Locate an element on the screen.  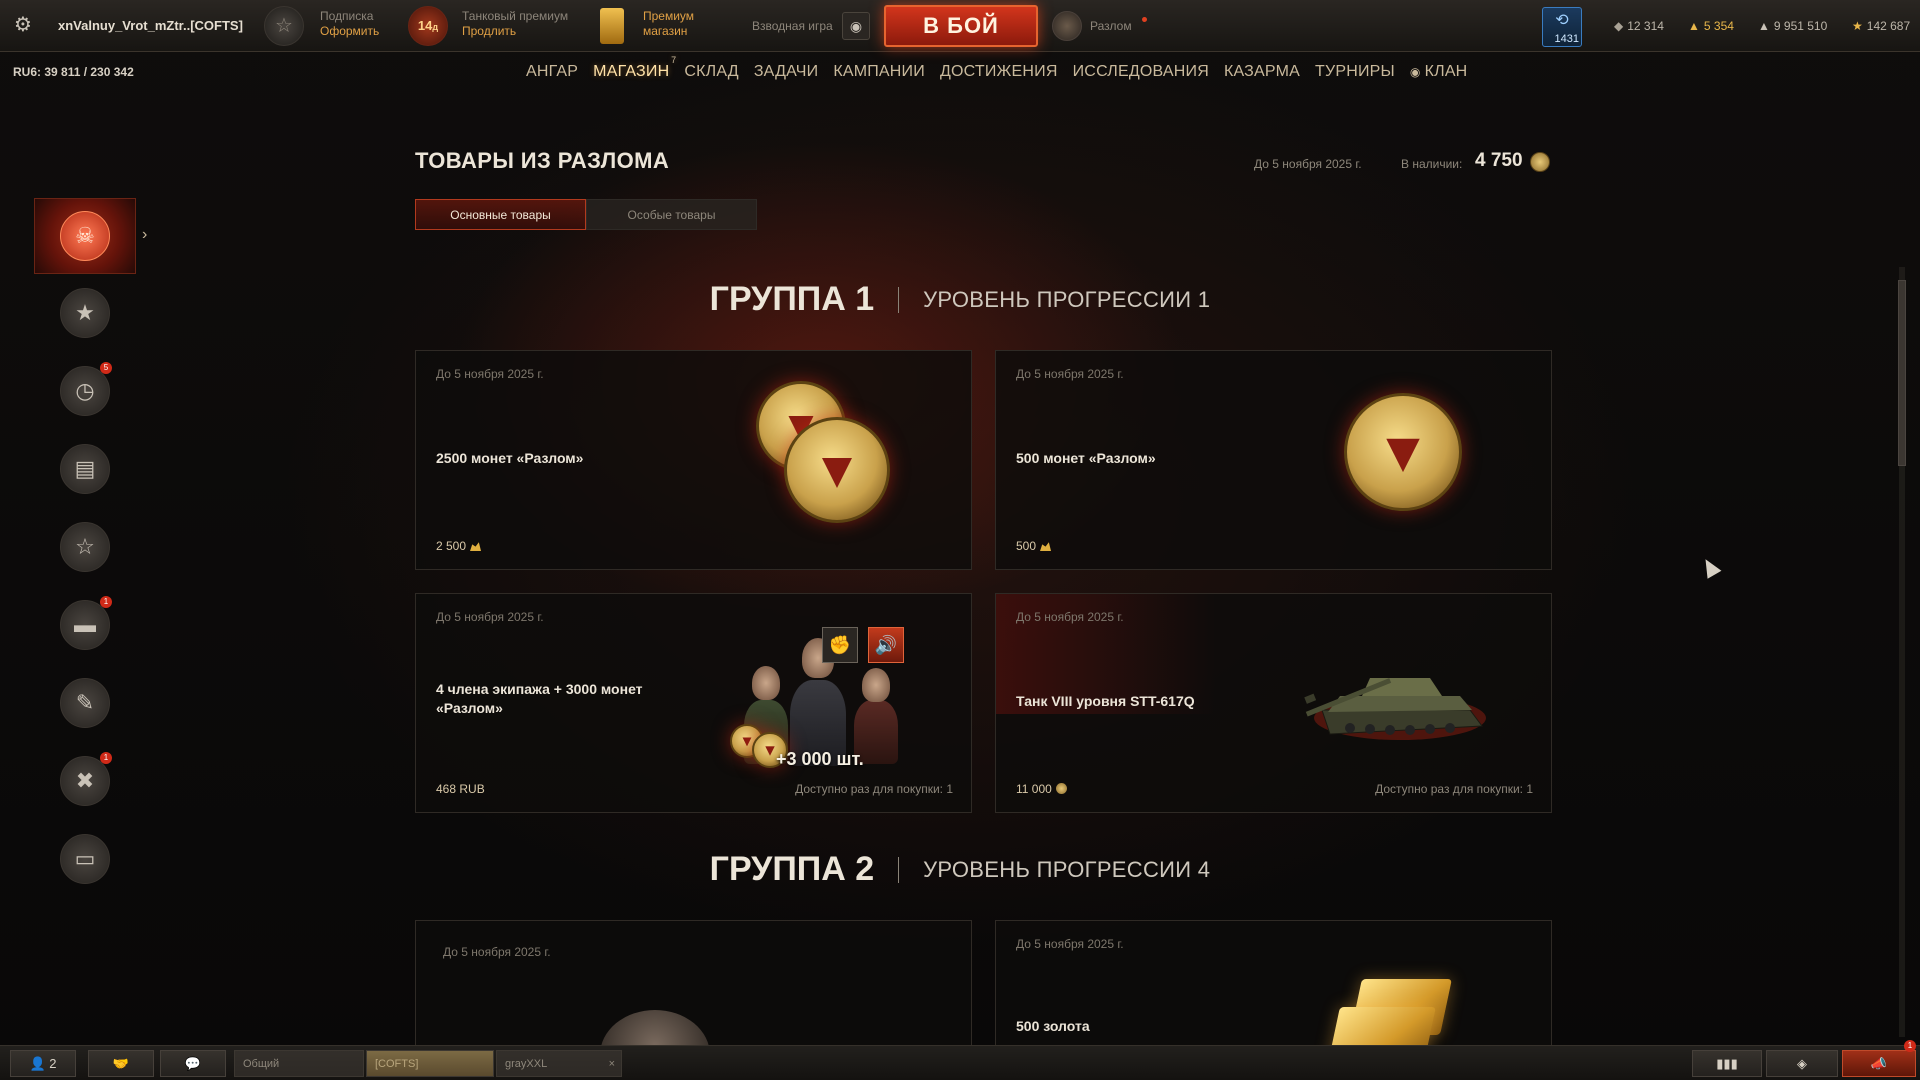
battle-button: В БОЙ is located at coordinates (961, 26).